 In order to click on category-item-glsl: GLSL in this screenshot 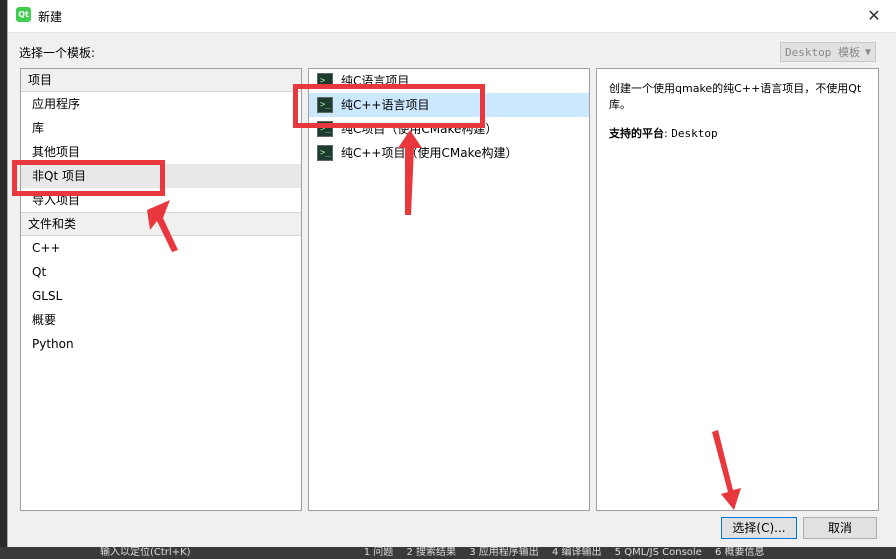, I will do `click(161, 296)`.